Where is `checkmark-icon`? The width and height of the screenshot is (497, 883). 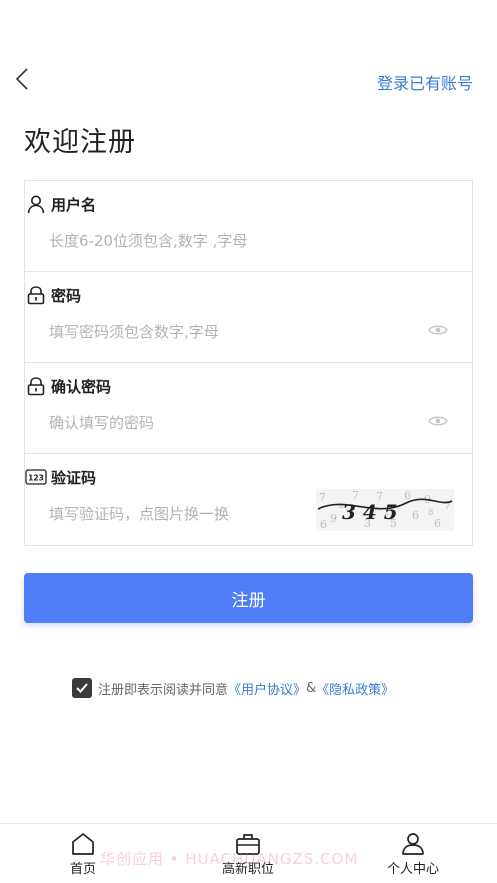 checkmark-icon is located at coordinates (82, 688).